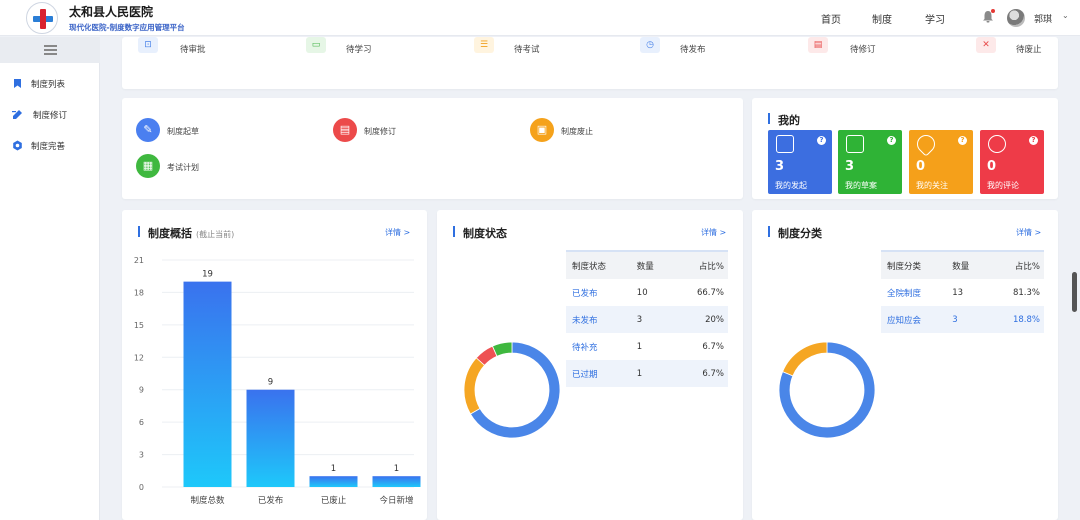  What do you see at coordinates (127, 27) in the screenshot?
I see `app-subtitle: 现代化医院-制度数字应用管理平台` at bounding box center [127, 27].